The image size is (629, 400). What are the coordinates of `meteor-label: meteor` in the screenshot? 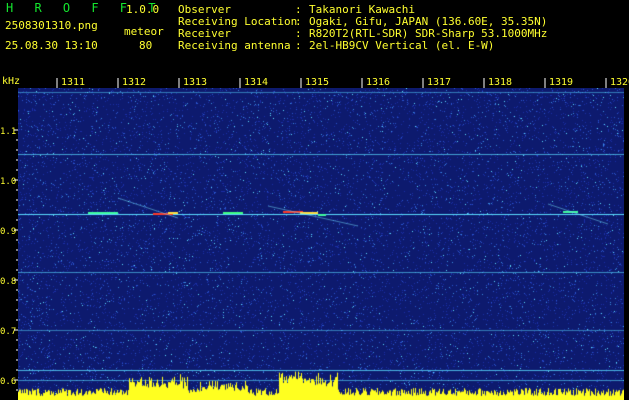 It's located at (144, 31).